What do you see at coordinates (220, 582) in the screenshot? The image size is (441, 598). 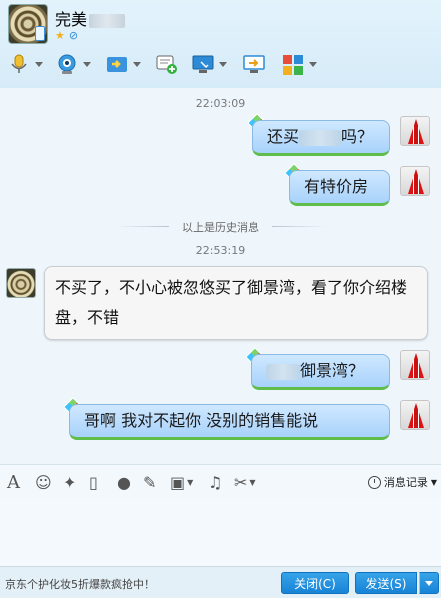 I see `footer-bar: 京东个护化妆5折爆款疯抢中！ 关闭(C) 发送(S)` at bounding box center [220, 582].